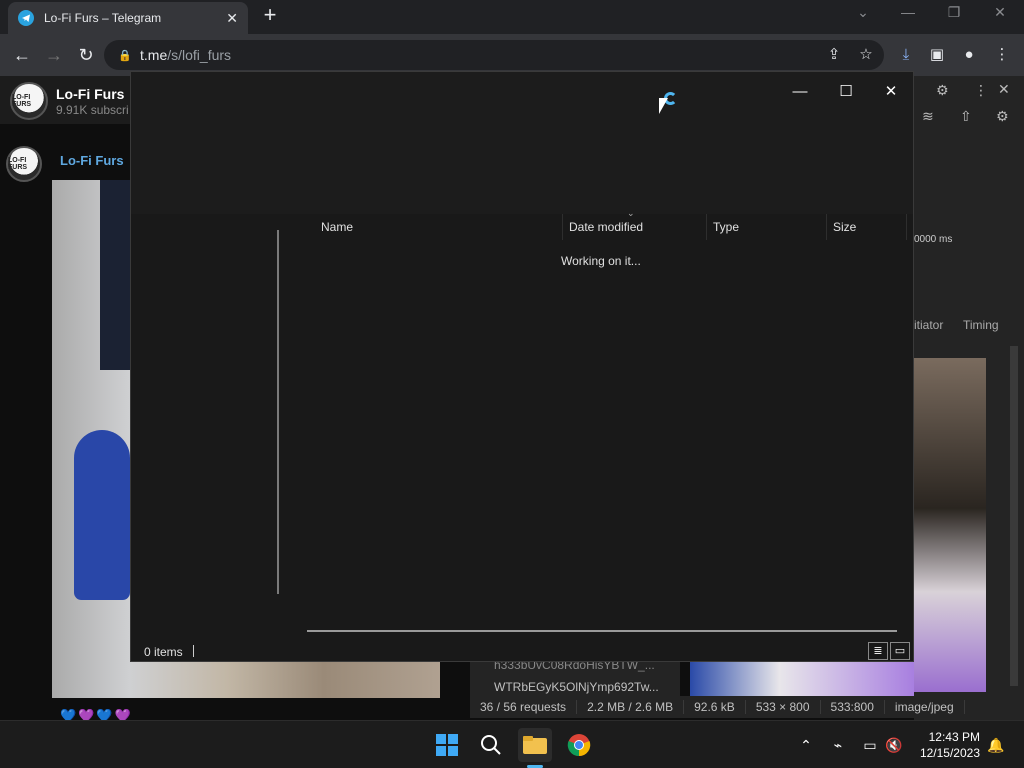  Describe the element at coordinates (54, 55) in the screenshot. I see `forward-icon: →` at that location.